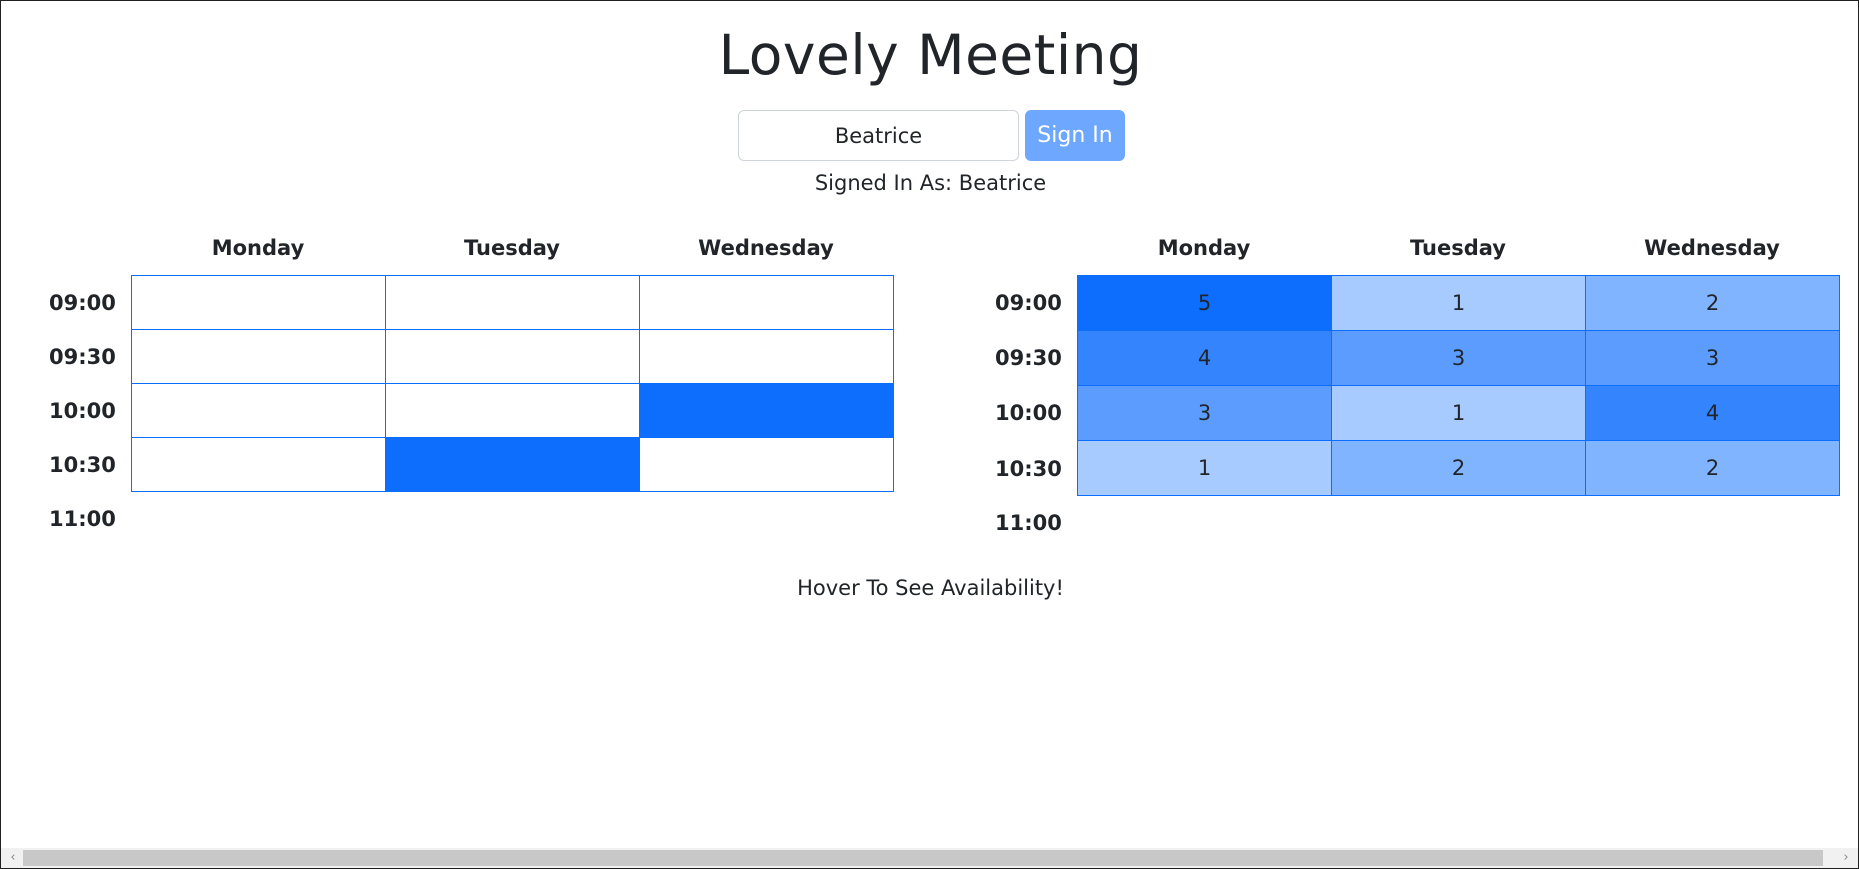 The image size is (1859, 869). I want to click on day-header-tuesday: Tuesday, so click(512, 248).